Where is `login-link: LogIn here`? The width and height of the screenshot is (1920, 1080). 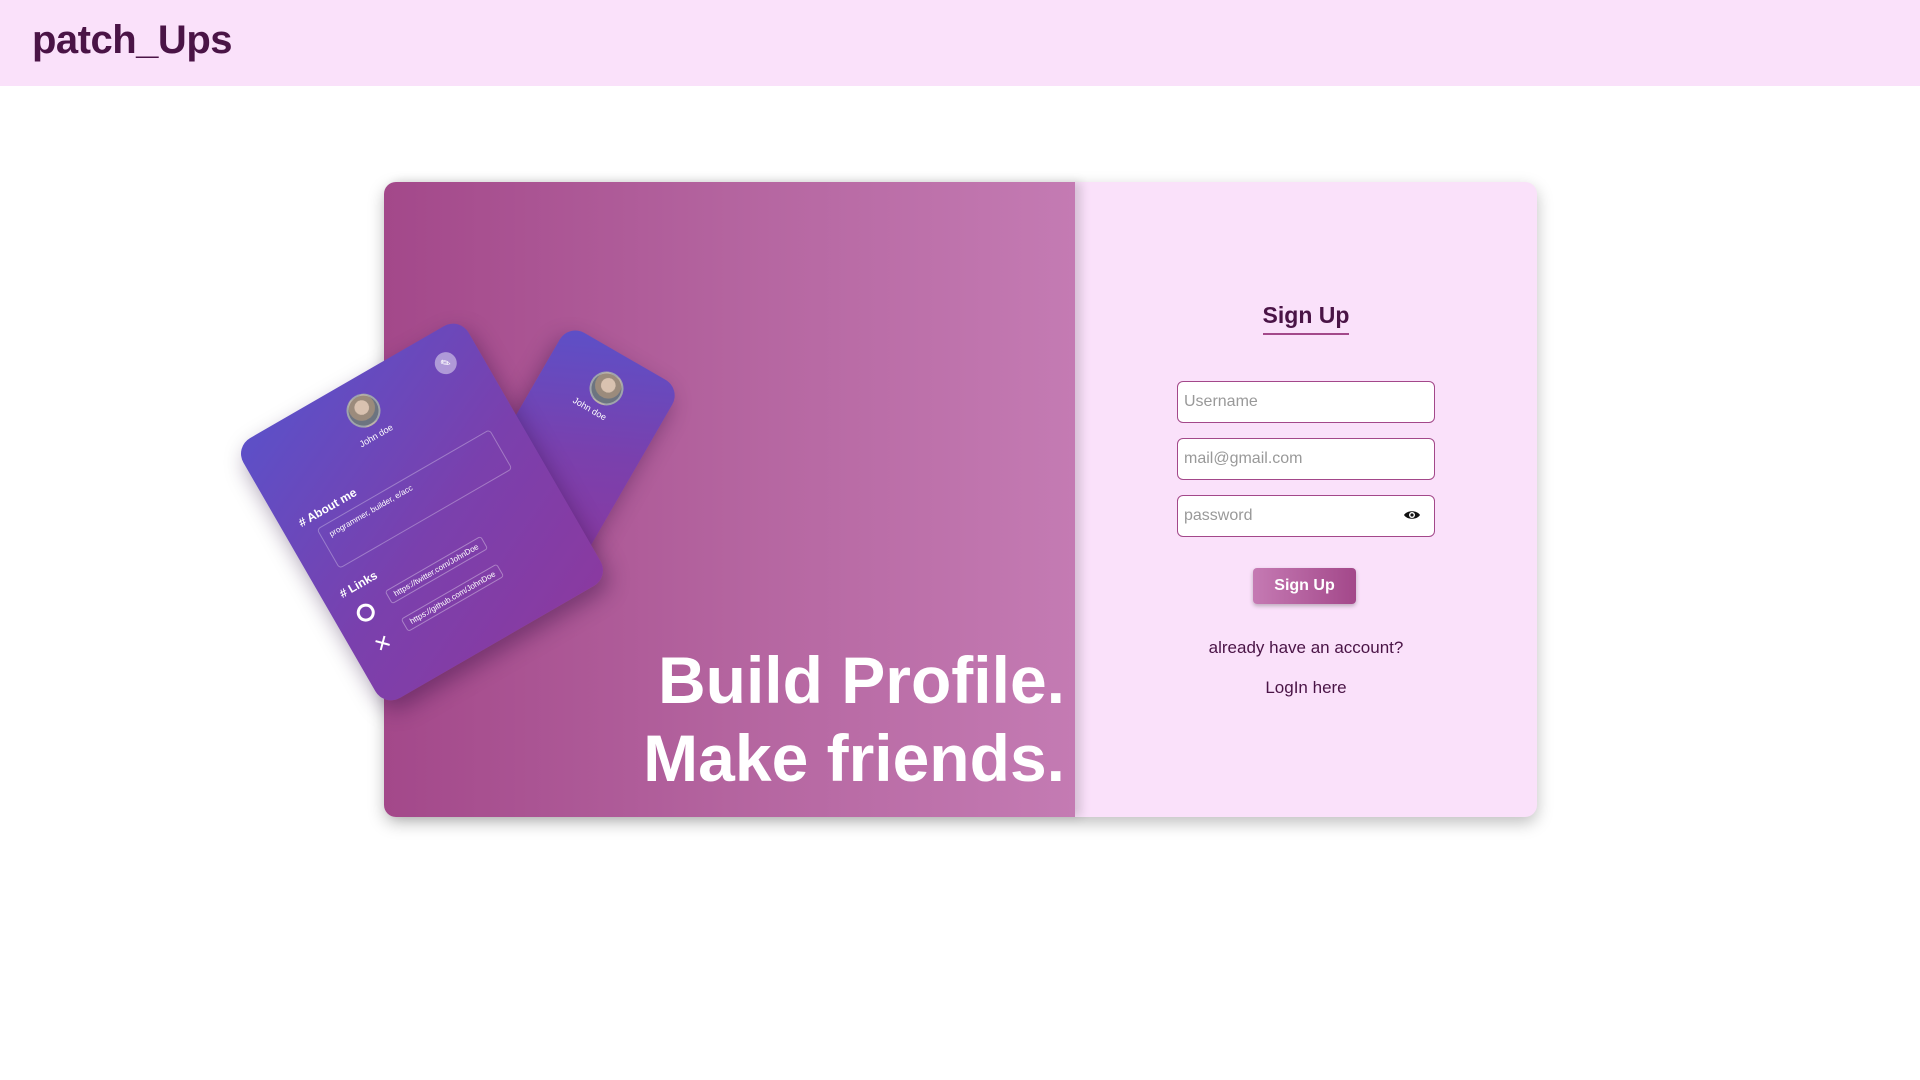 login-link: LogIn here is located at coordinates (1306, 688).